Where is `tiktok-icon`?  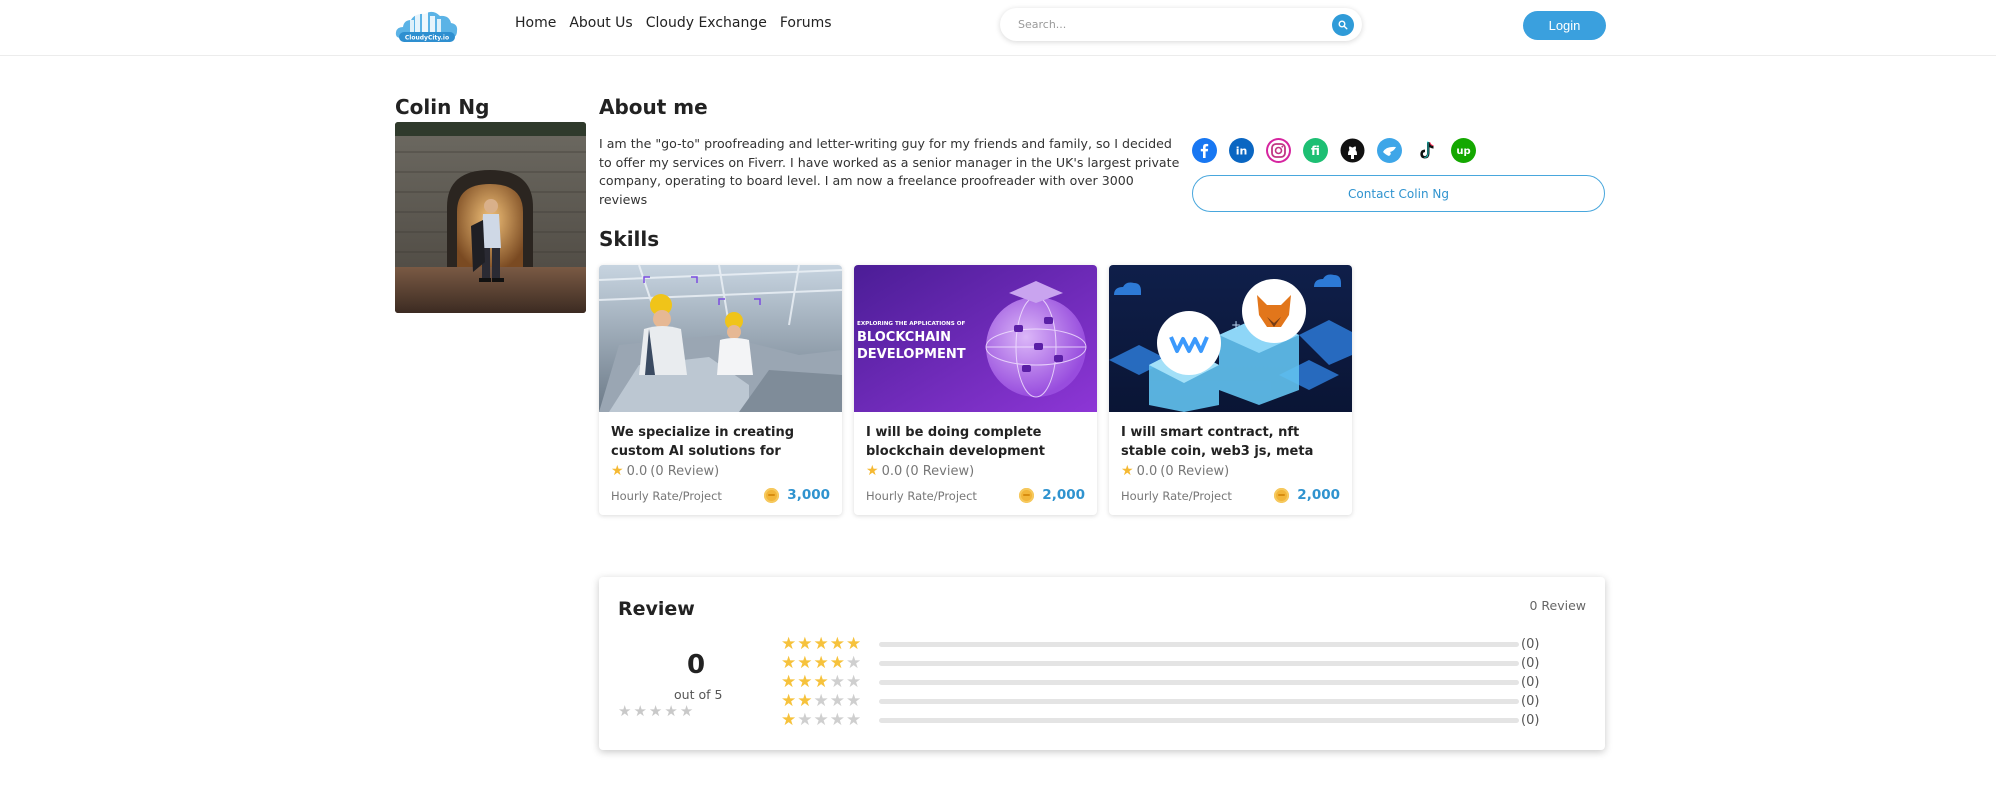
tiktok-icon is located at coordinates (1426, 150).